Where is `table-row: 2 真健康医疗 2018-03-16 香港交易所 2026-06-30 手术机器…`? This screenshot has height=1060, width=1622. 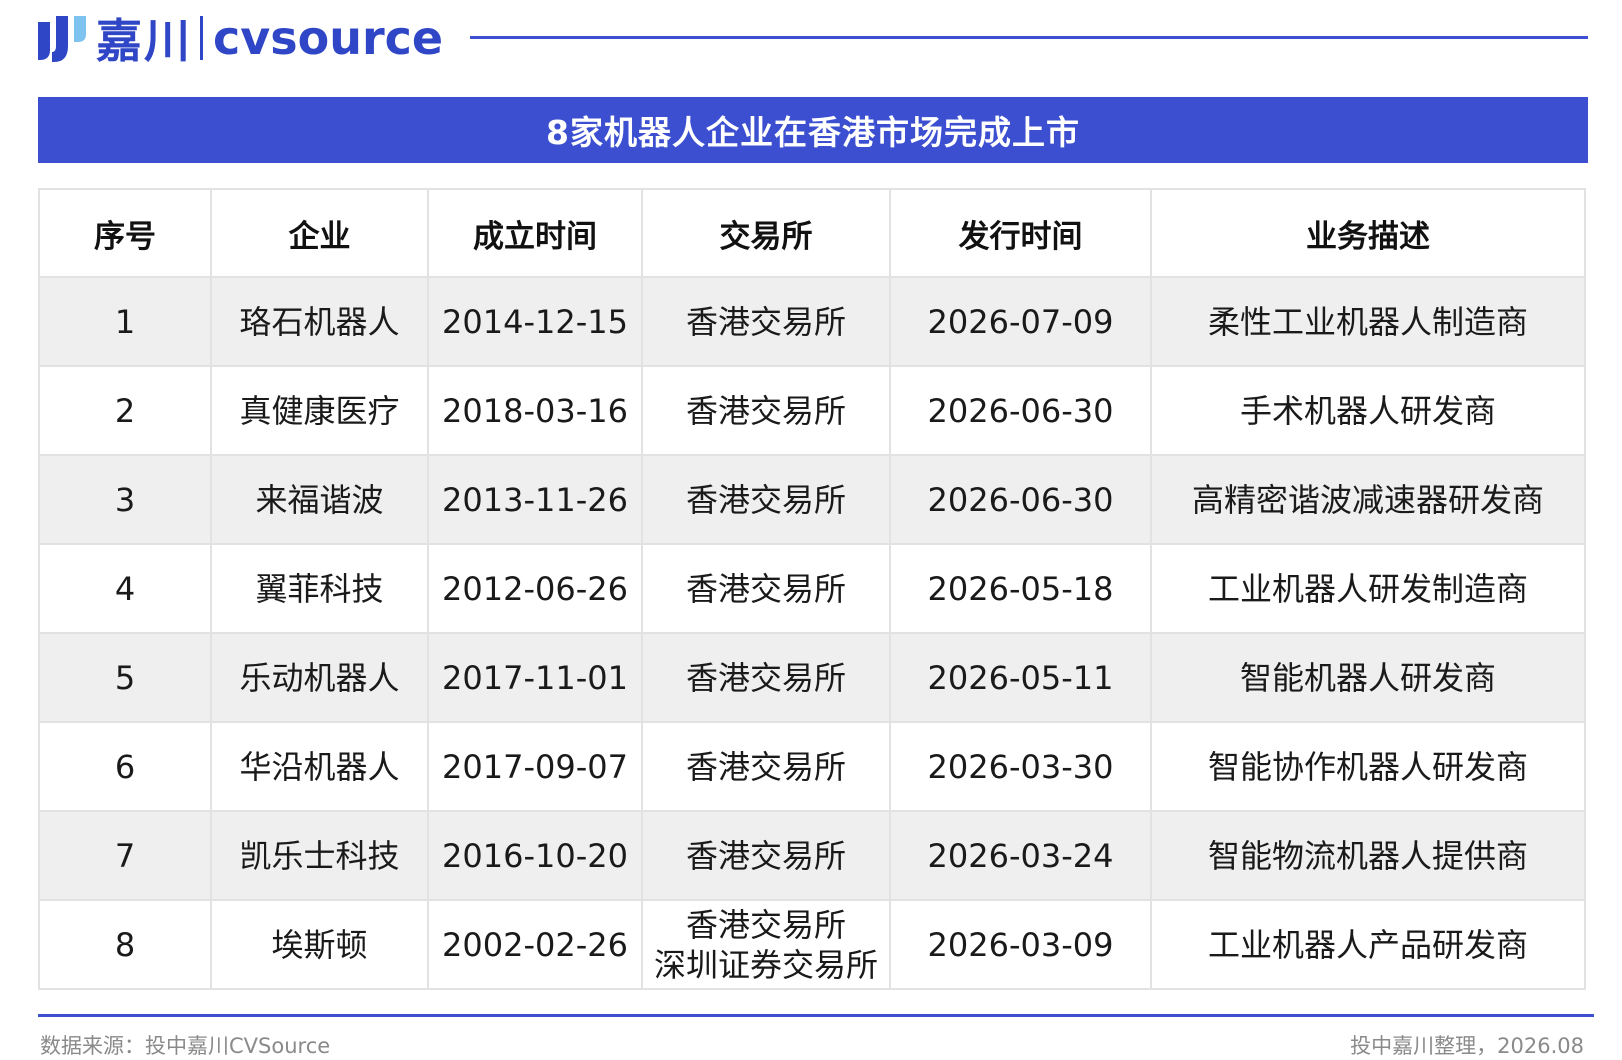 table-row: 2 真健康医疗 2018-03-16 香港交易所 2026-06-30 手术机器… is located at coordinates (812, 410).